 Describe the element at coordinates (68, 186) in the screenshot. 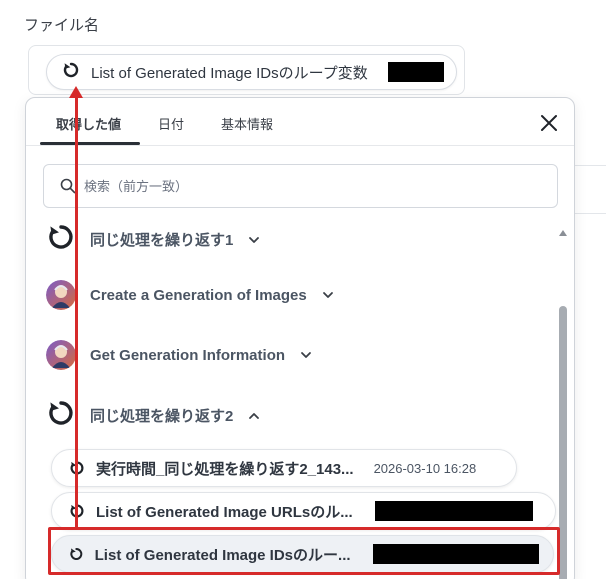

I see `search-icon` at that location.